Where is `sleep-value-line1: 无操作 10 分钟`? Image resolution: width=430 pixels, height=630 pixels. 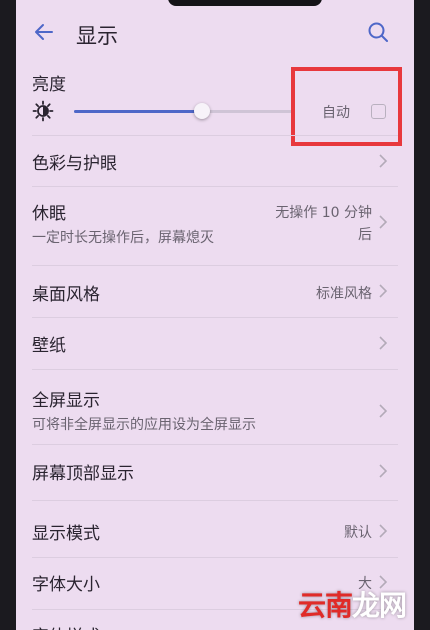
sleep-value-line1: 无操作 10 分钟 is located at coordinates (323, 213).